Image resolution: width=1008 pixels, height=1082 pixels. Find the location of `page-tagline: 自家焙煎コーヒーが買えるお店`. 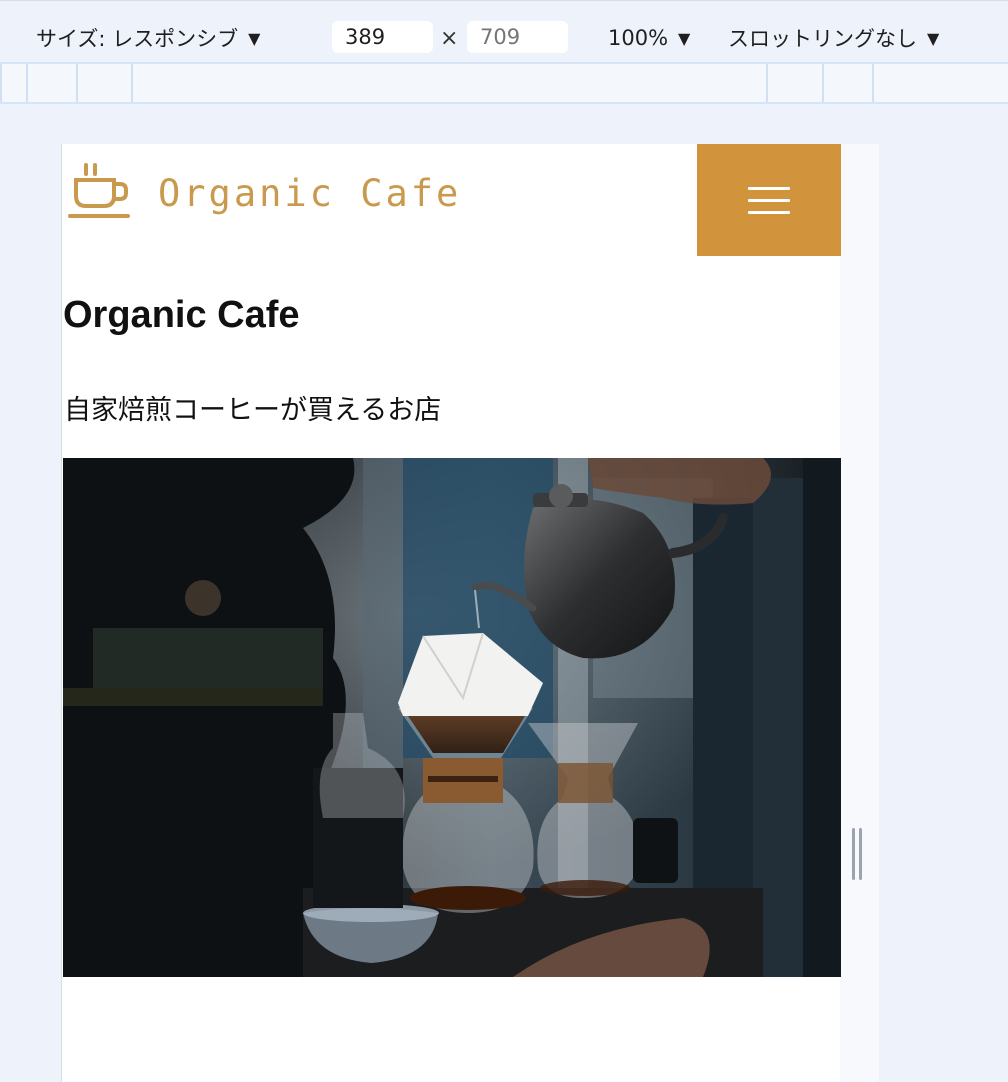

page-tagline: 自家焙煎コーヒーが買えるお店 is located at coordinates (253, 410).